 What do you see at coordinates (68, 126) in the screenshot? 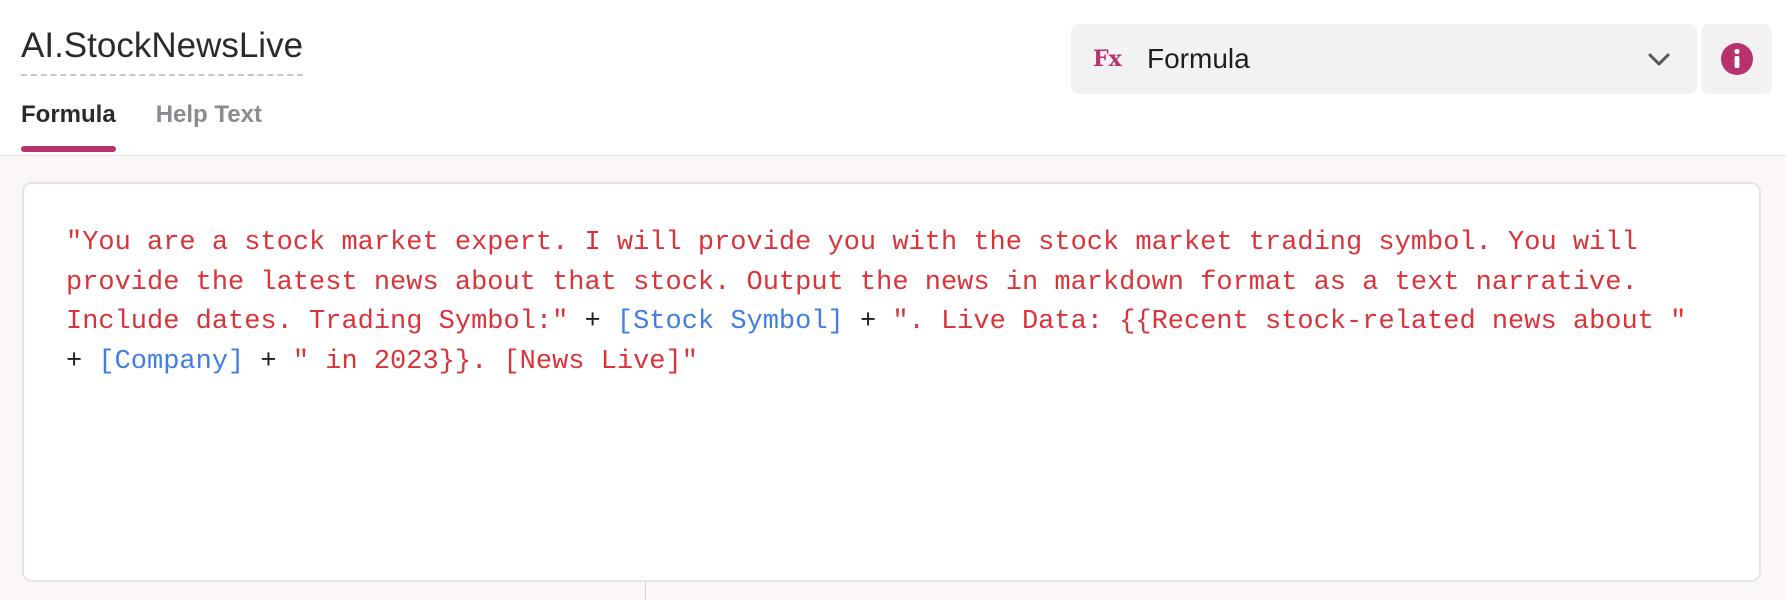
I see `tab-formula: Formula` at bounding box center [68, 126].